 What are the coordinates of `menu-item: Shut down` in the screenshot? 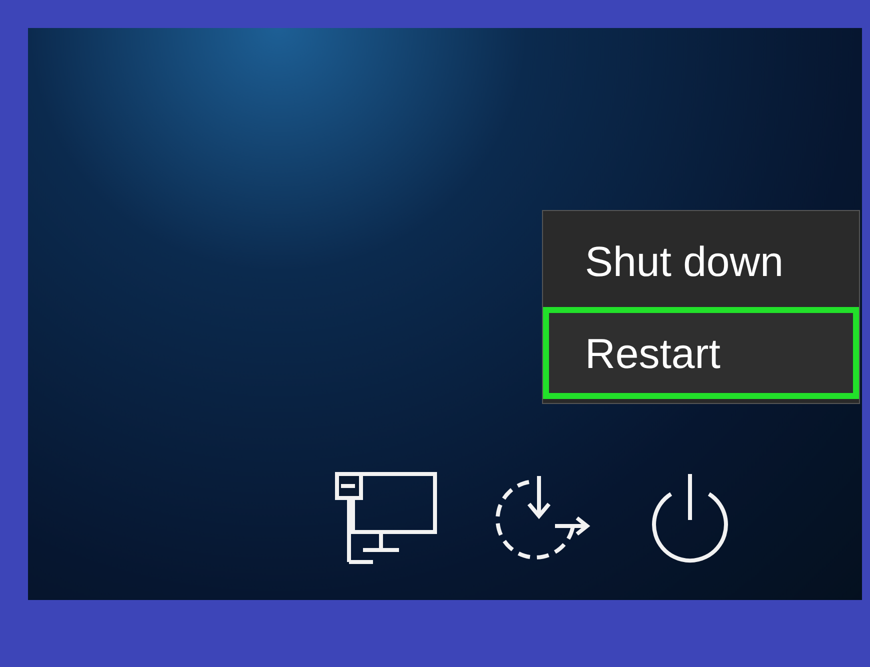 It's located at (701, 261).